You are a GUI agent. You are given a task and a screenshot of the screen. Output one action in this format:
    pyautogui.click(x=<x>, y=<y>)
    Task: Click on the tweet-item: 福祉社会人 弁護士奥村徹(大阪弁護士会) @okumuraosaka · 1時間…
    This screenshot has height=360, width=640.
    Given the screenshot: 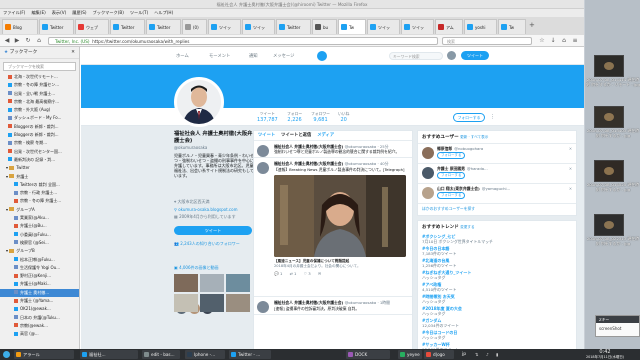 What is the action you would take?
    pyautogui.click(x=333, y=306)
    